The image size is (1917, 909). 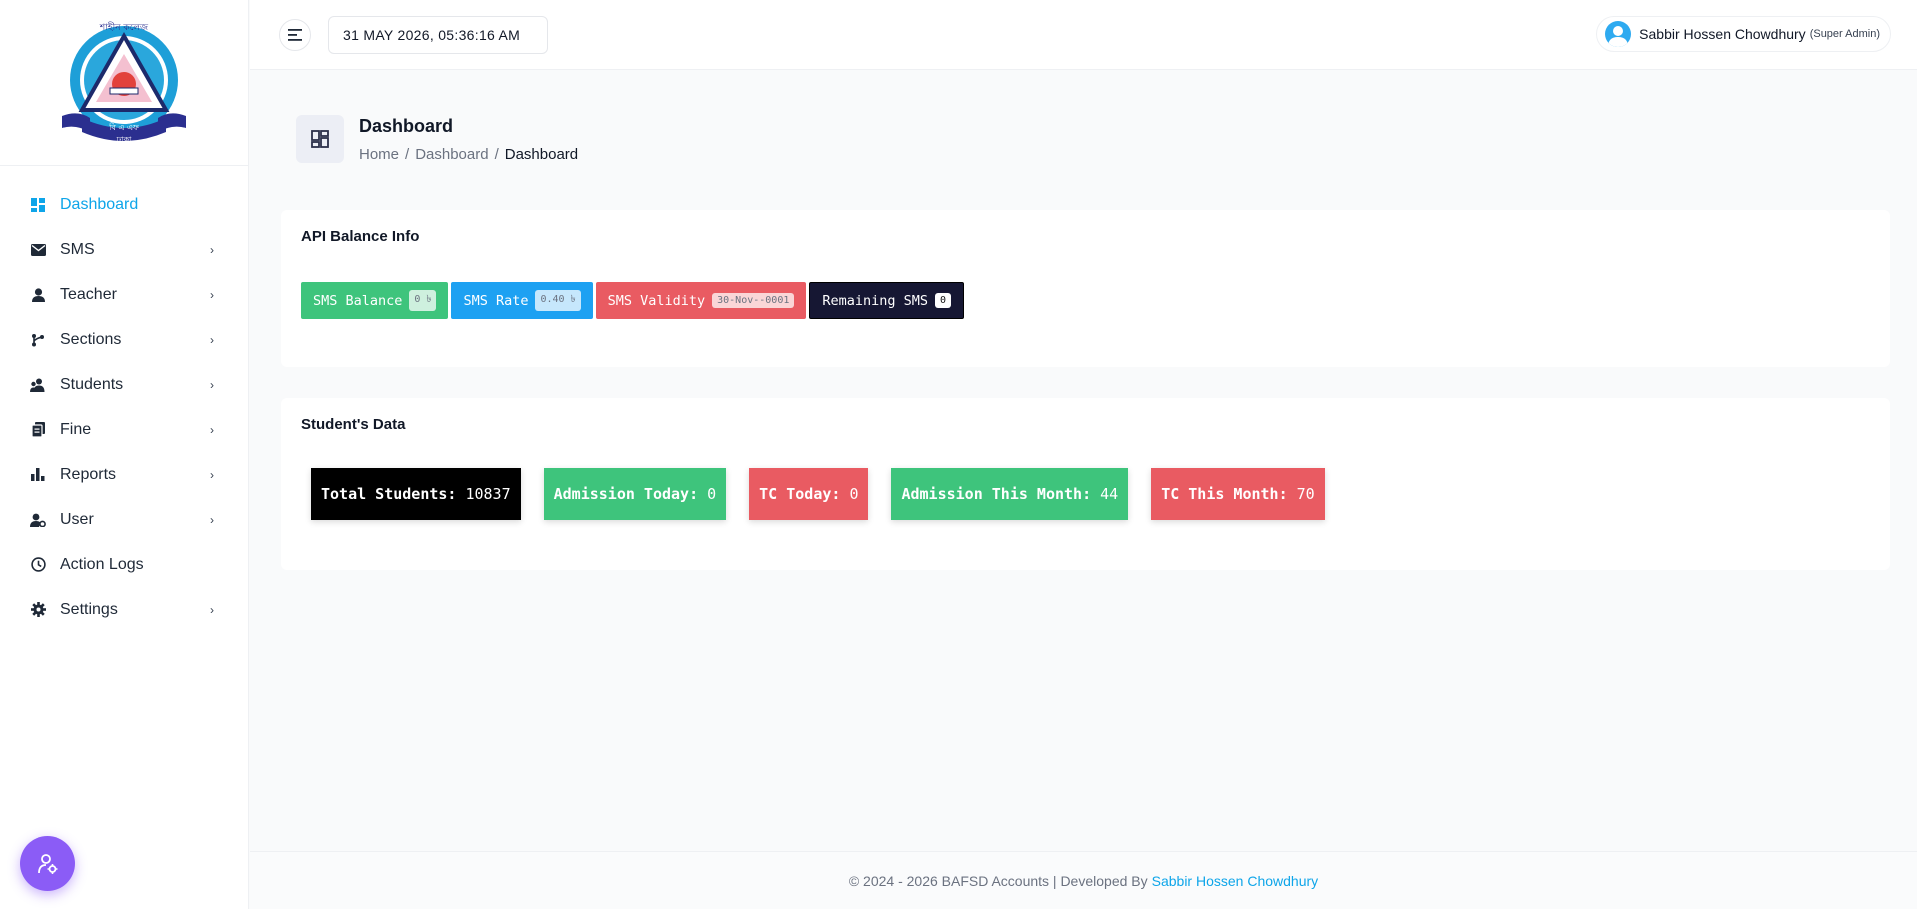 I want to click on sidebar-item-label: Sections, so click(x=91, y=339).